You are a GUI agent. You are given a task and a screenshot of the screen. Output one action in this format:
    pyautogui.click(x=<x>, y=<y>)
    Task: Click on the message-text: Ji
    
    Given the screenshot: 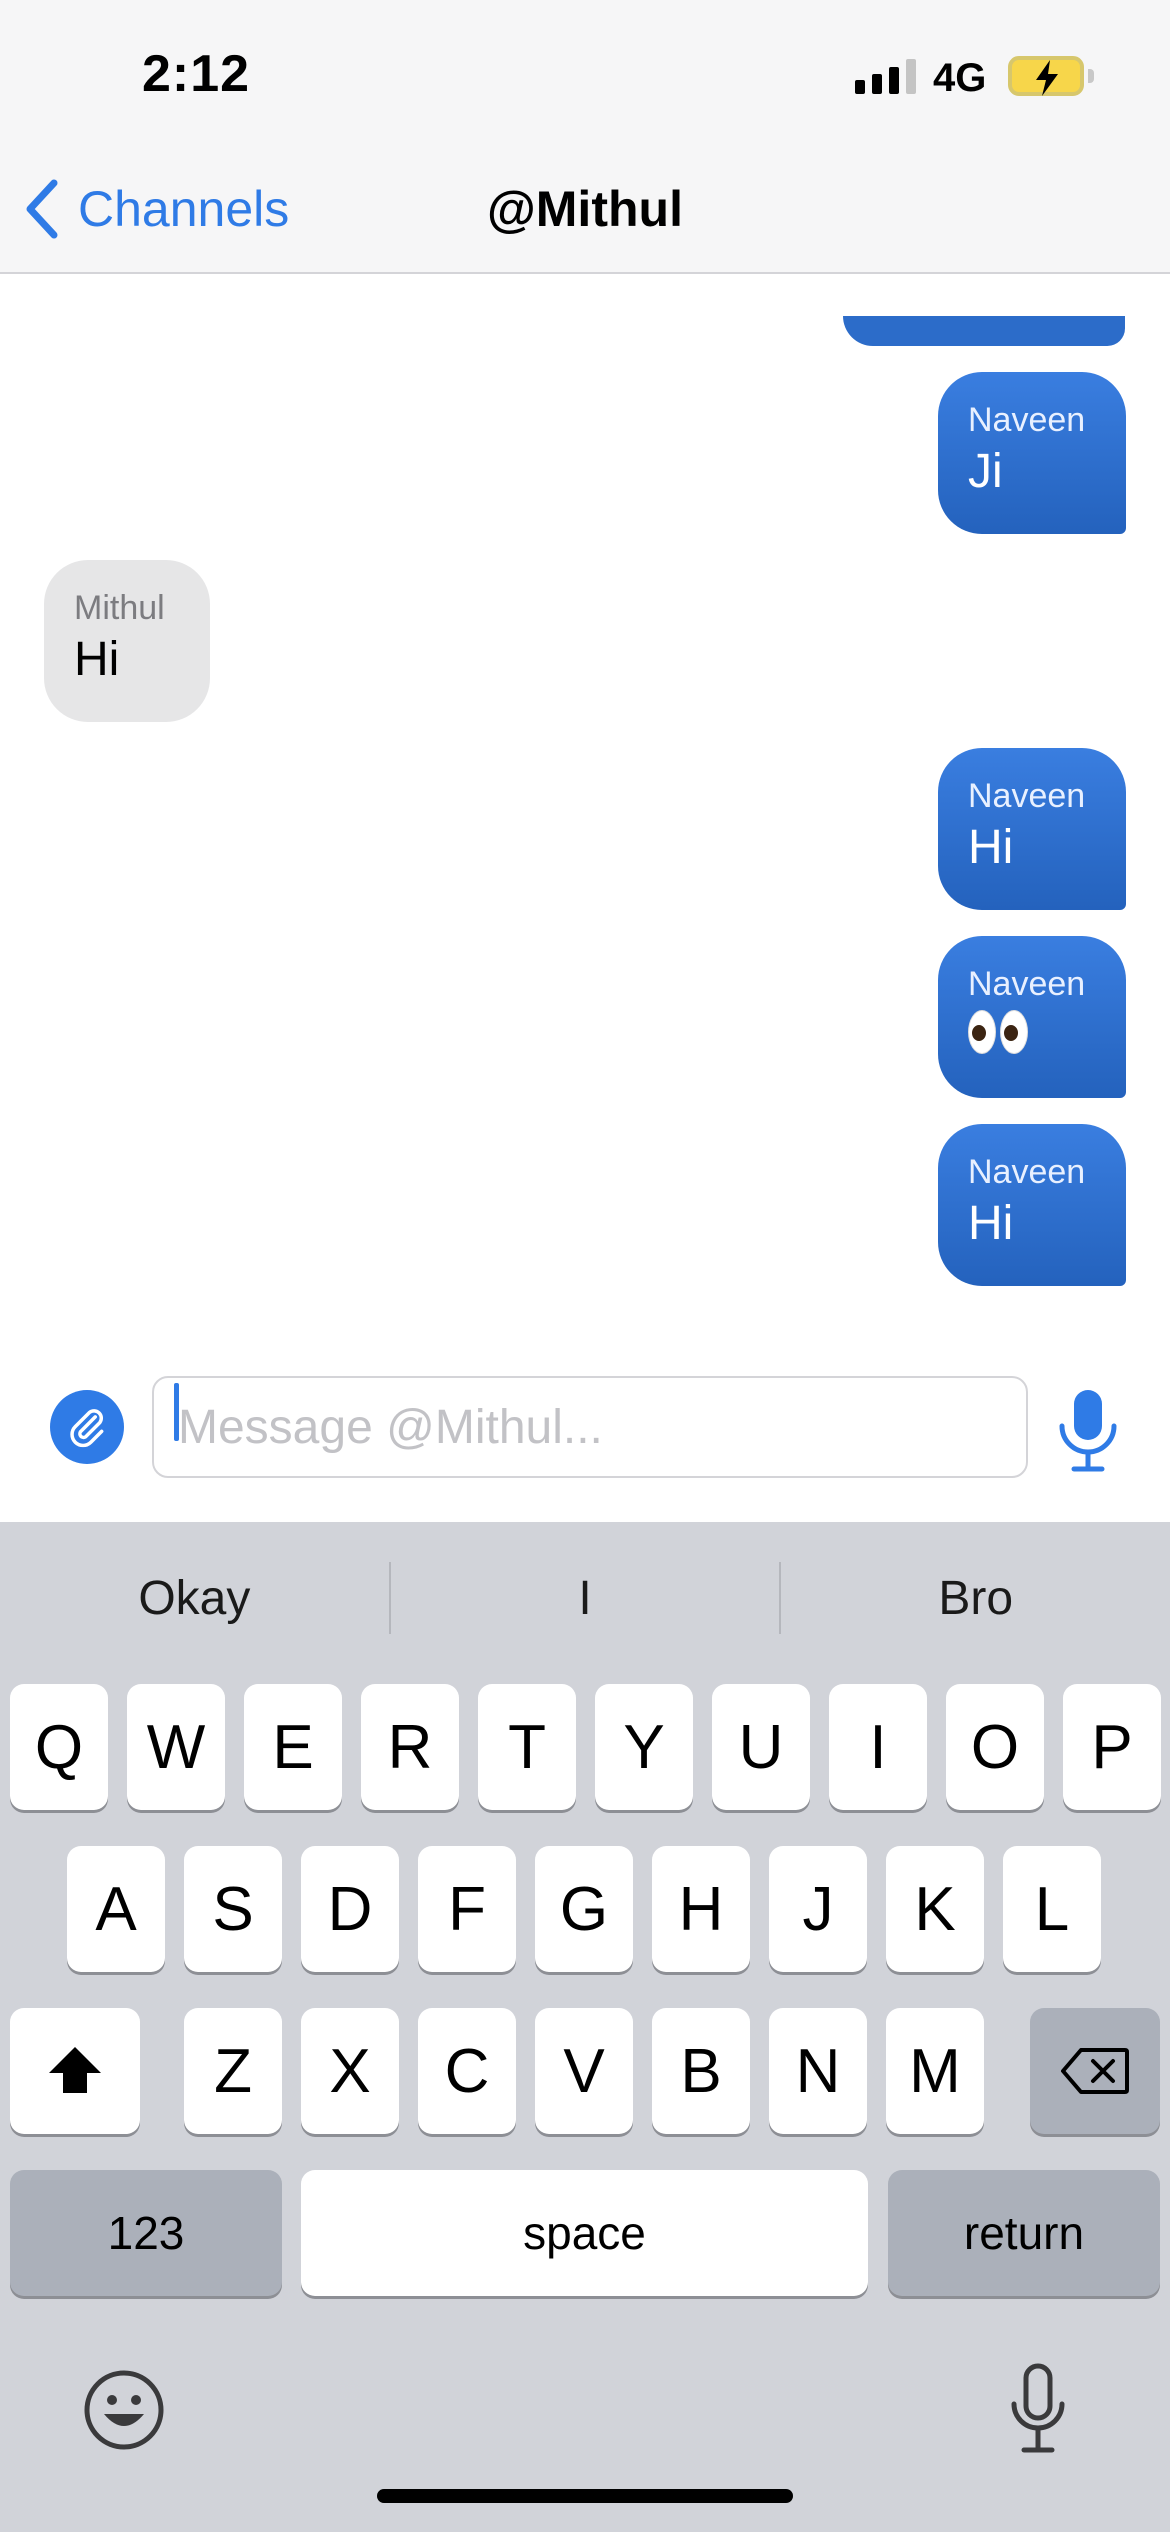 What is the action you would take?
    pyautogui.click(x=985, y=471)
    